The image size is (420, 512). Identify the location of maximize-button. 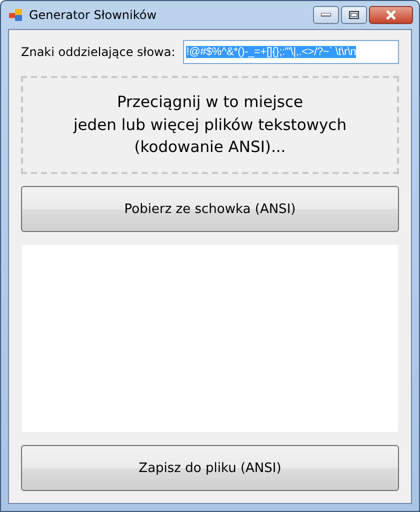
(354, 15).